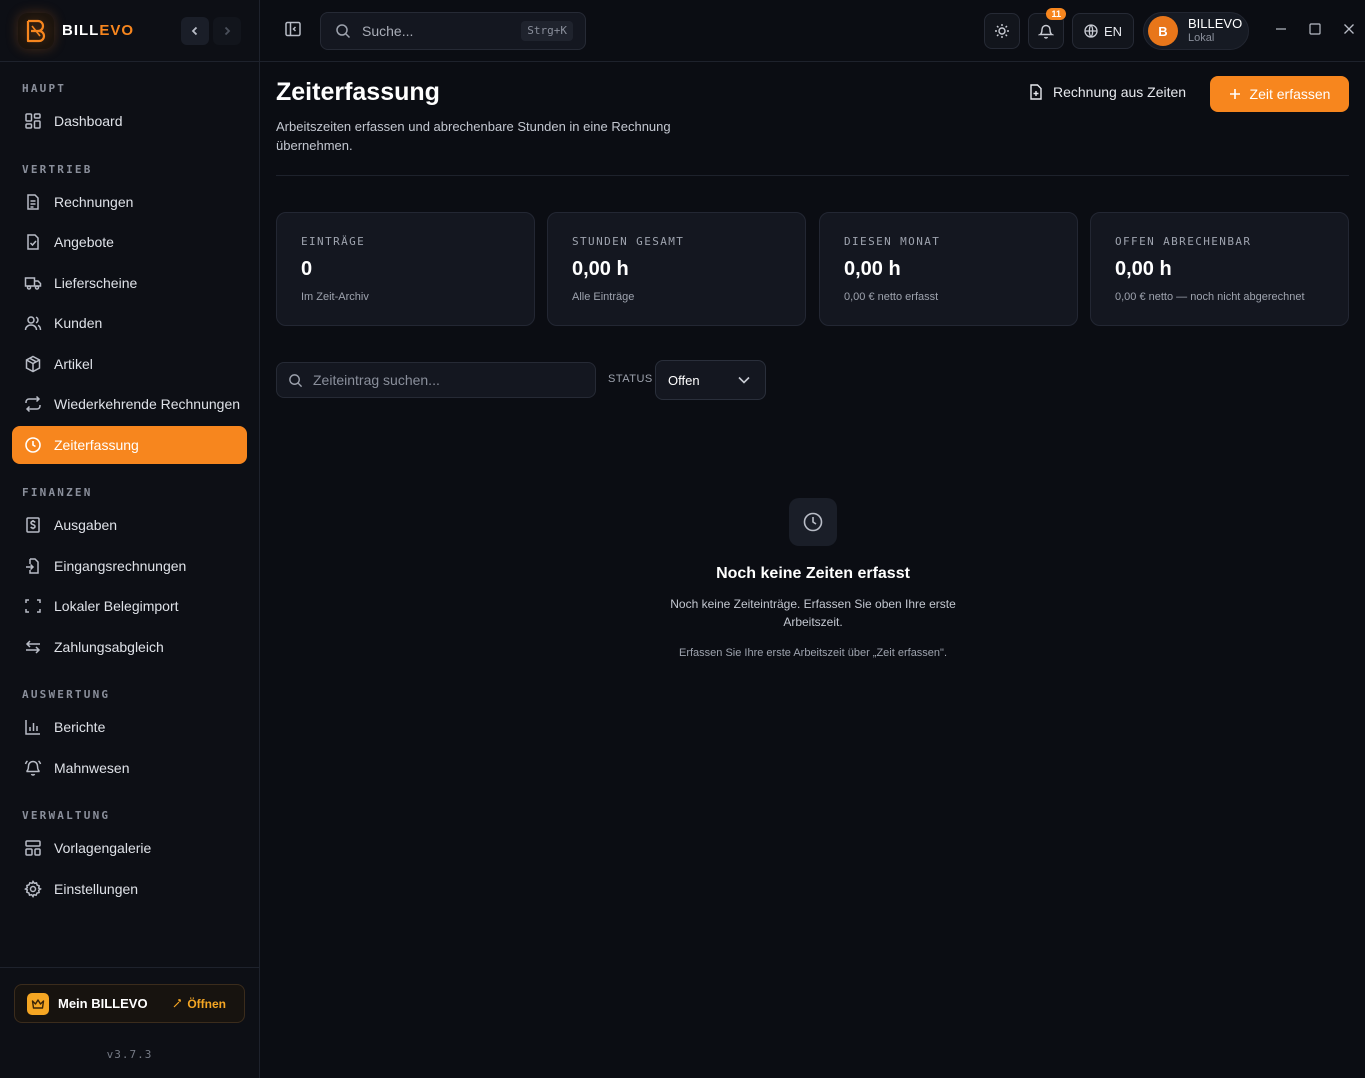 Image resolution: width=1365 pixels, height=1078 pixels. Describe the element at coordinates (117, 30) in the screenshot. I see `brand-name-part2: EVO` at that location.